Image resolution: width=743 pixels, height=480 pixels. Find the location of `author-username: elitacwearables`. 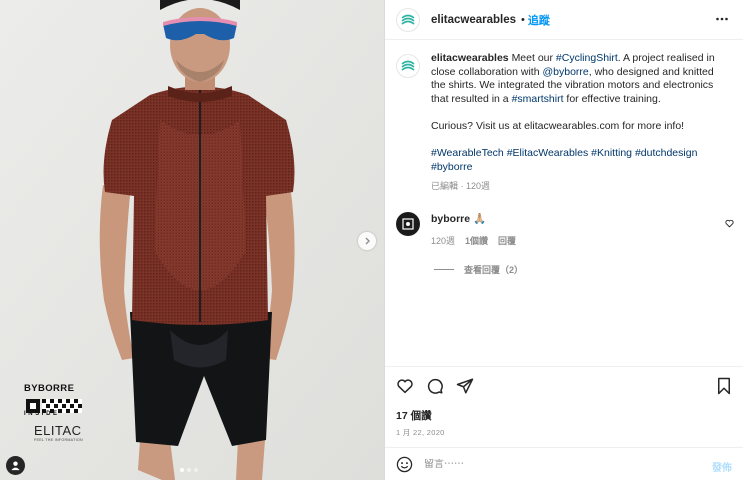

author-username: elitacwearables is located at coordinates (473, 20).